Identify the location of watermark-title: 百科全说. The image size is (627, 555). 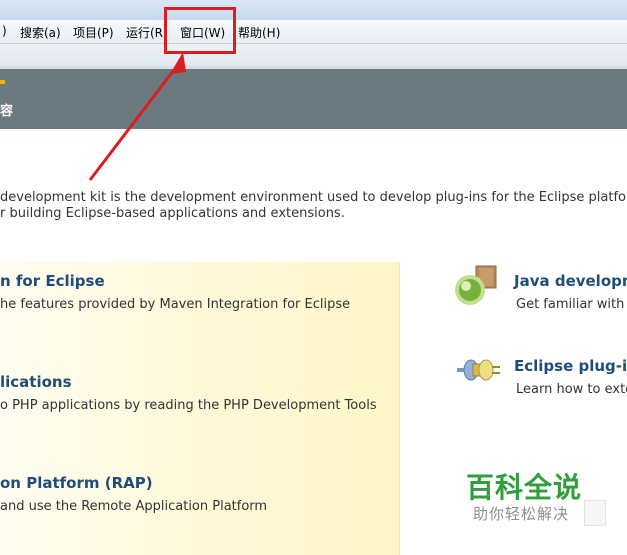
(524, 487).